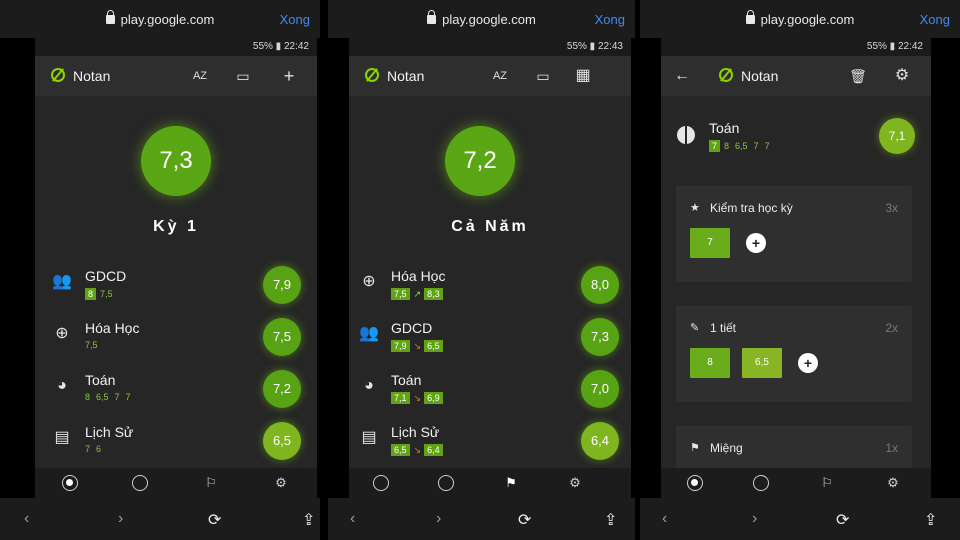 The image size is (960, 540). What do you see at coordinates (176, 339) in the screenshot?
I see `subject-row: ⊕ Hóa Học 7,5 7,5` at bounding box center [176, 339].